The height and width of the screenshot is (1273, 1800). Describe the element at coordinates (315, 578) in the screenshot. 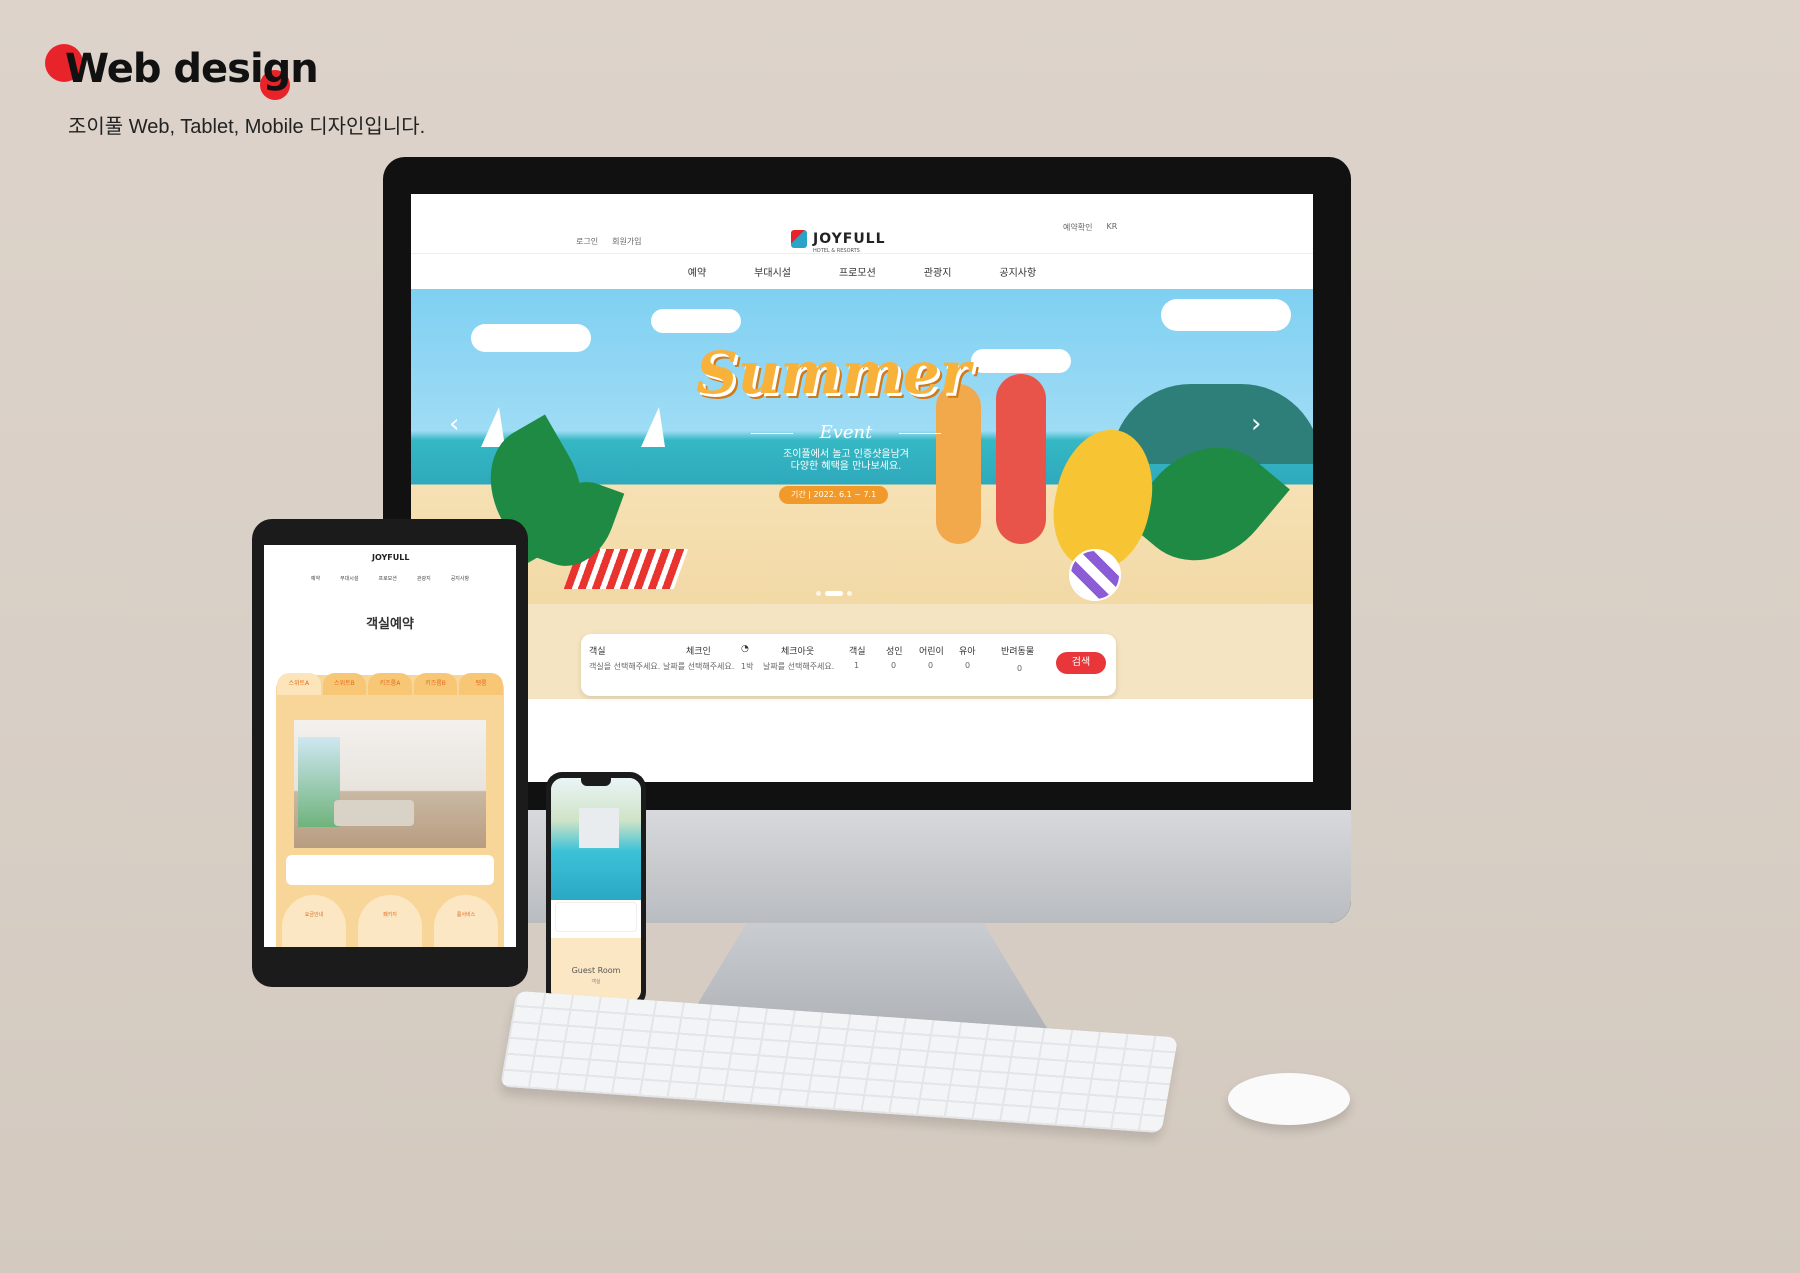

I see `nav-item: 예약` at that location.